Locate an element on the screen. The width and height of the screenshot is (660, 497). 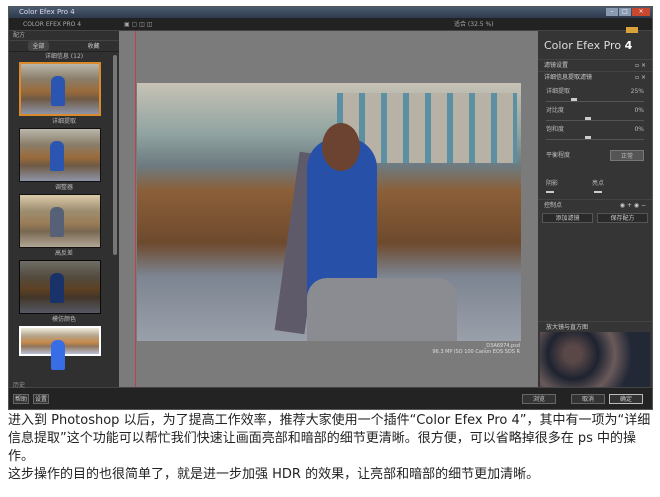
left-panel: 配方 全部 收藏 详细信息 (12) 详细提取 调整器 高反差 模仿颜色 is located at coordinates (64, 209).